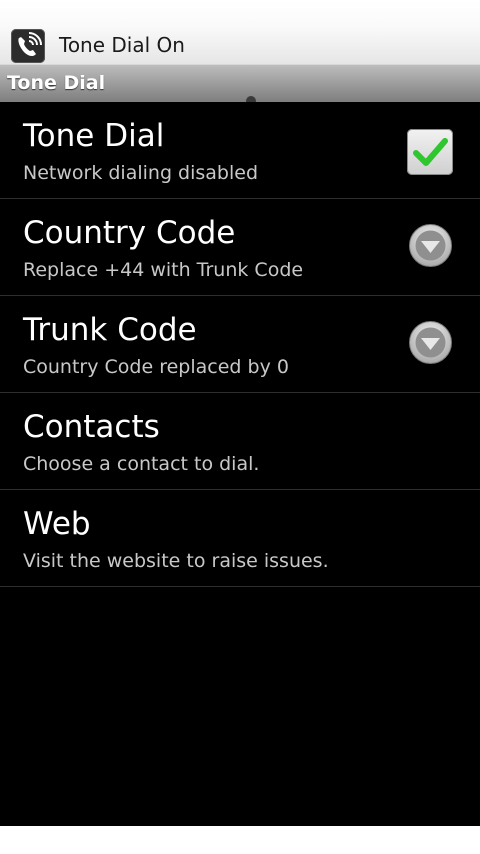 This screenshot has height=854, width=480. Describe the element at coordinates (176, 561) in the screenshot. I see `pref-summary: Visit the website to raise issues.` at that location.